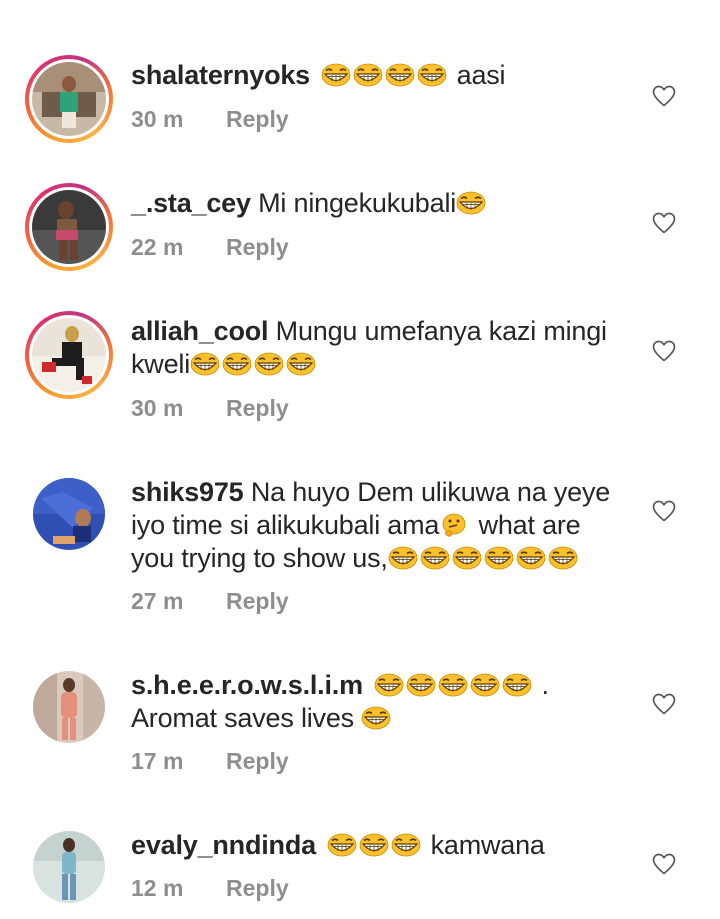  Describe the element at coordinates (242, 718) in the screenshot. I see `comment-body-line2: Aromat saves lives` at that location.